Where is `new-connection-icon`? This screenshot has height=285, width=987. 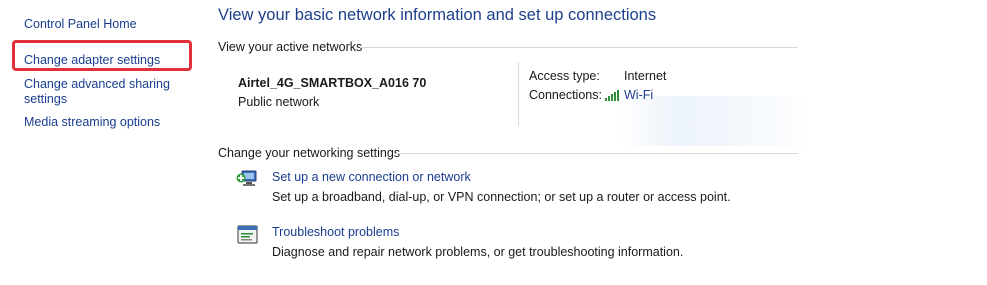 new-connection-icon is located at coordinates (248, 179).